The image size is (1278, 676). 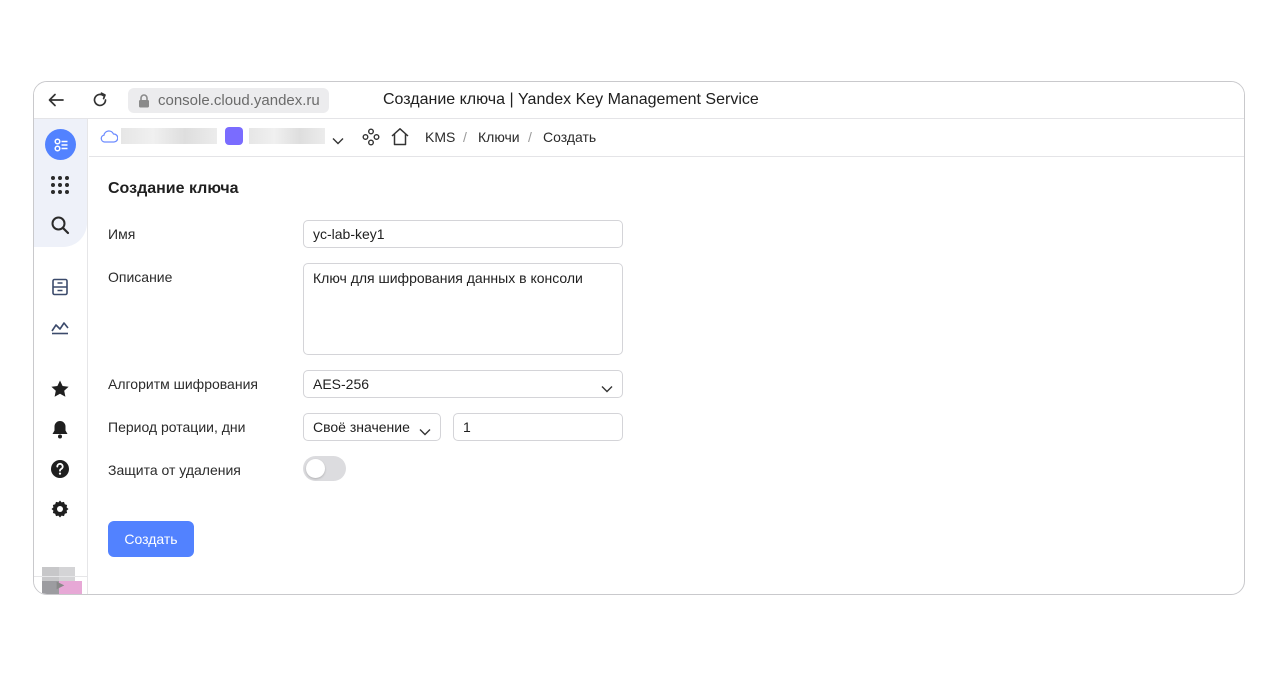 I want to click on home-icon, so click(x=400, y=139).